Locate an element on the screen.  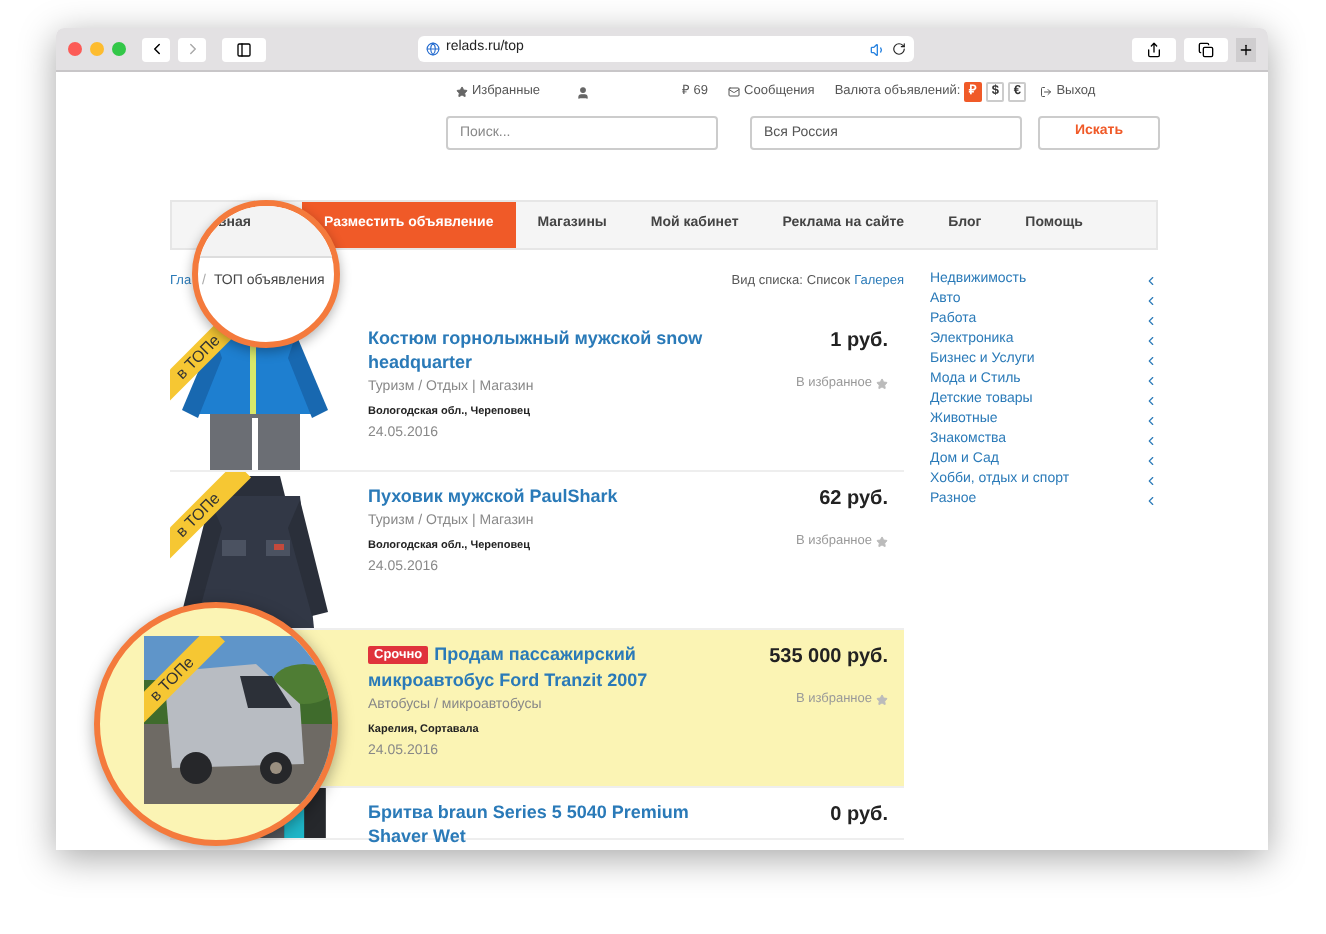
sidebar-icon is located at coordinates (244, 49).